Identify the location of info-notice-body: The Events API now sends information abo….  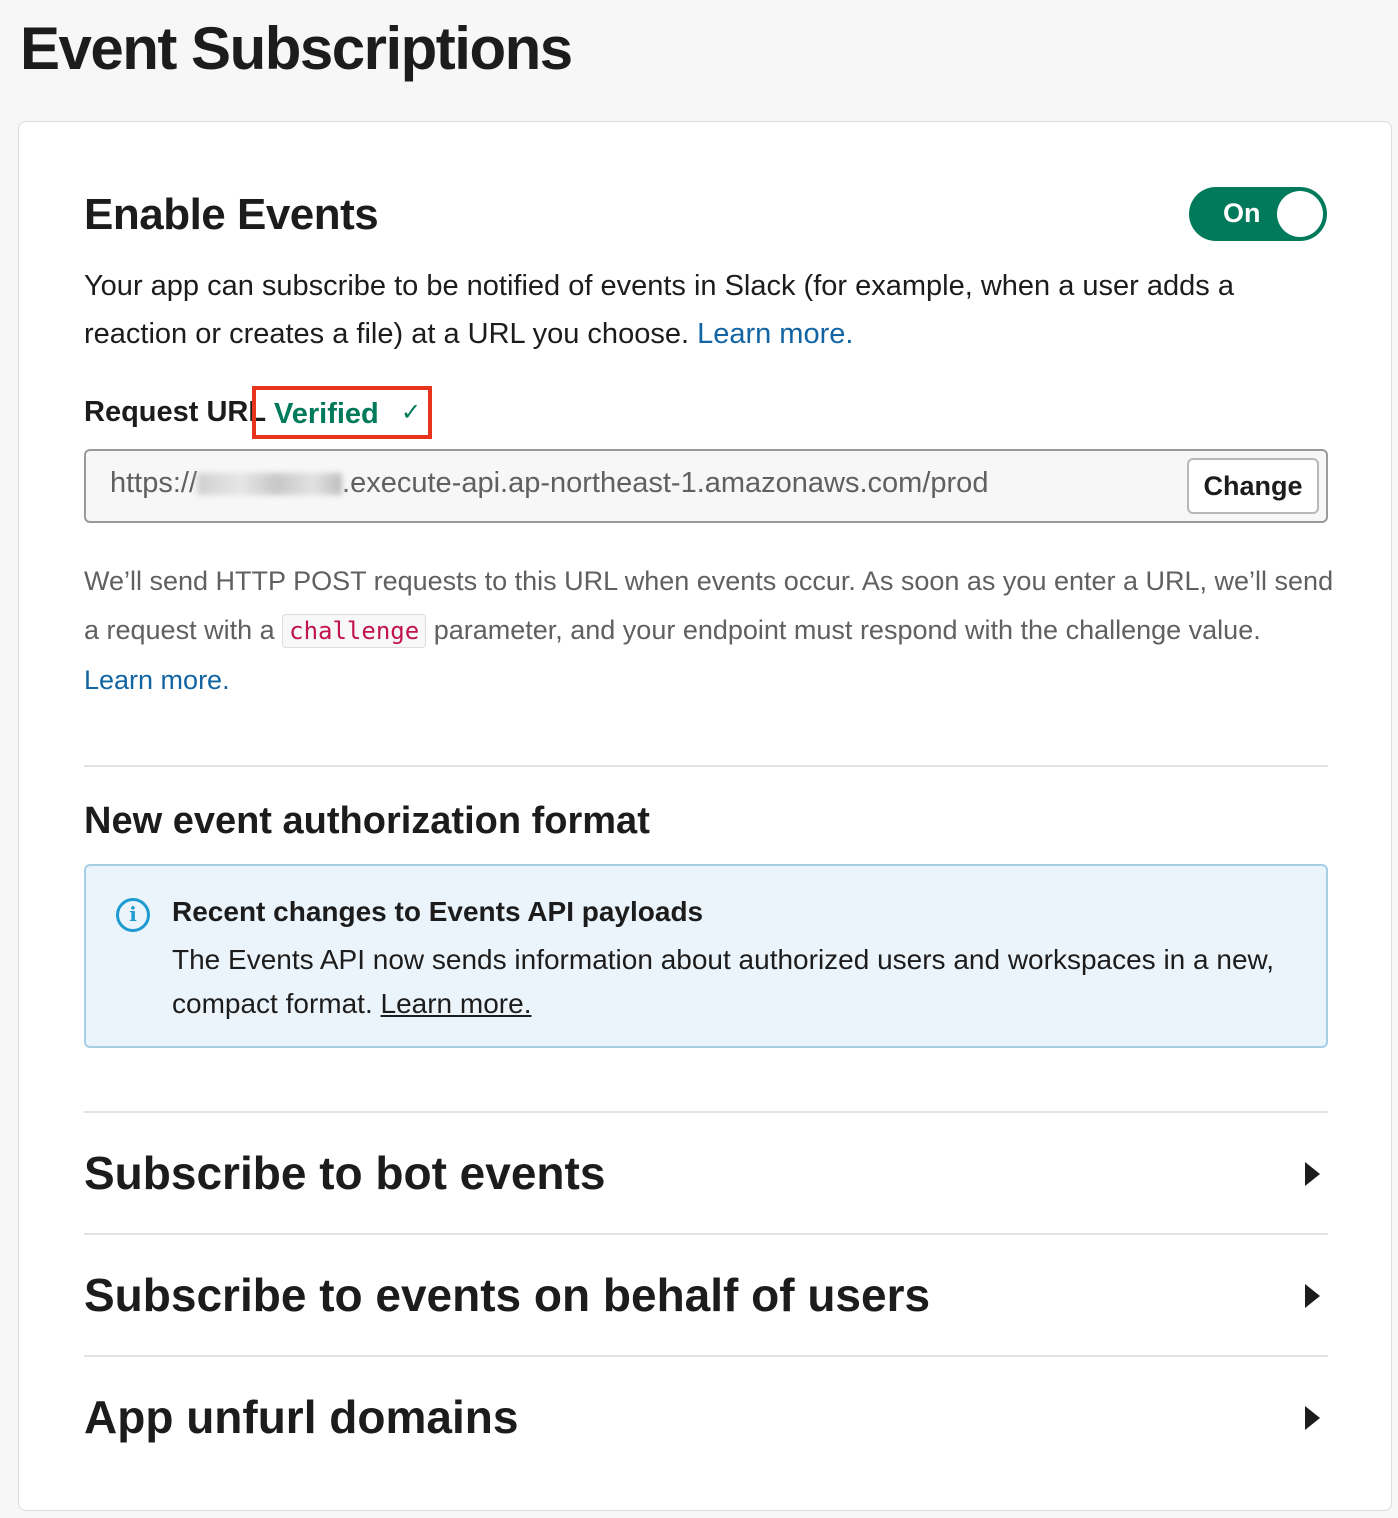
(732, 982).